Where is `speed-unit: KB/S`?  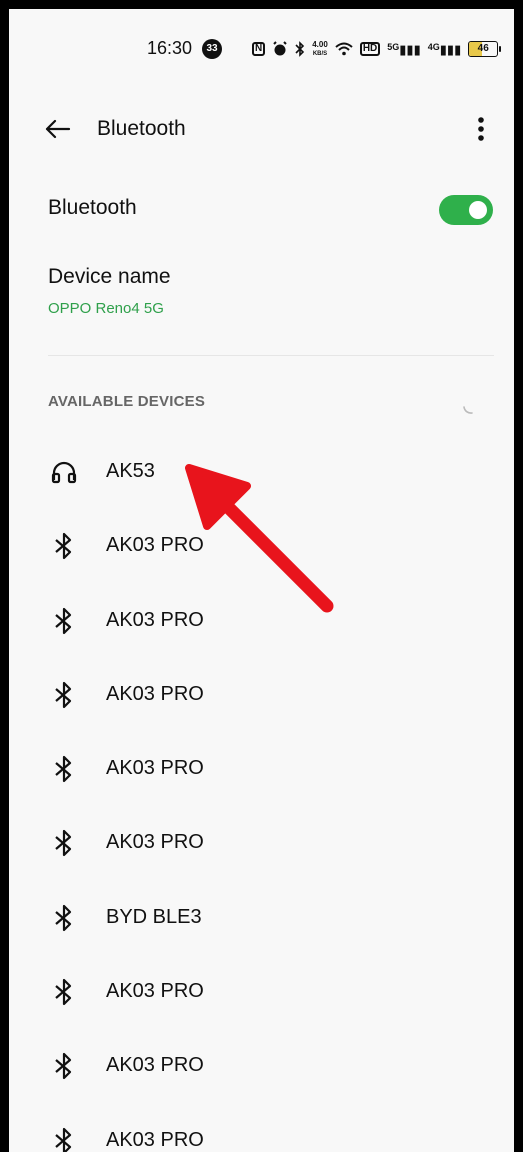
speed-unit: KB/S is located at coordinates (320, 53).